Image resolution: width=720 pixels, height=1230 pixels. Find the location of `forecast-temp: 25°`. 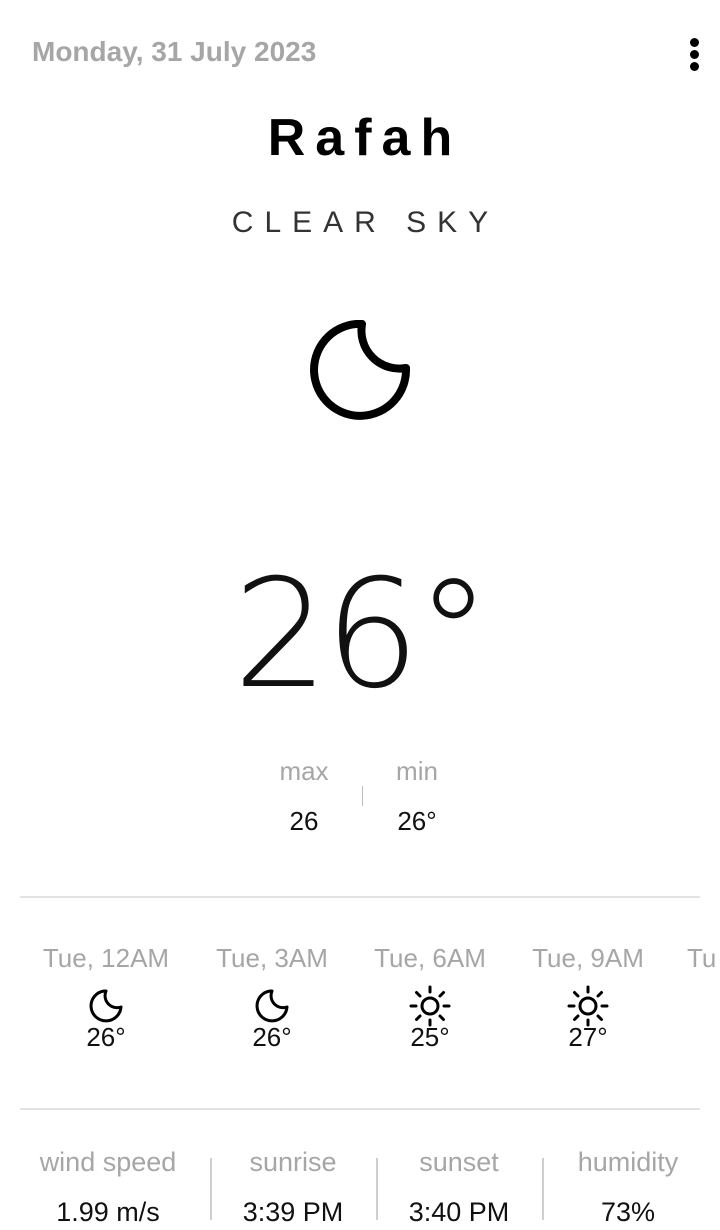

forecast-temp: 25° is located at coordinates (430, 1037).